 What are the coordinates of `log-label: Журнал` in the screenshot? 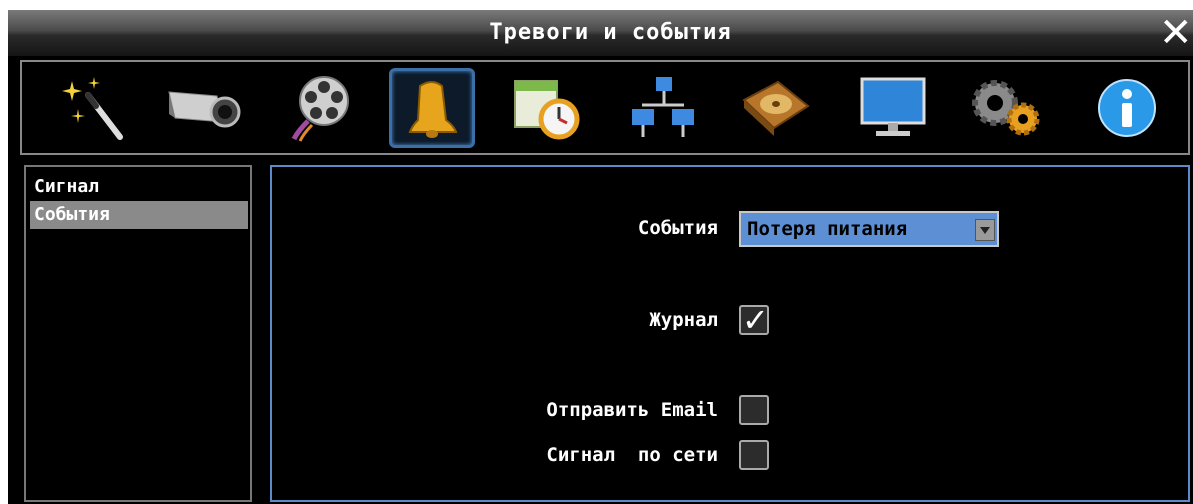 It's located at (683, 320).